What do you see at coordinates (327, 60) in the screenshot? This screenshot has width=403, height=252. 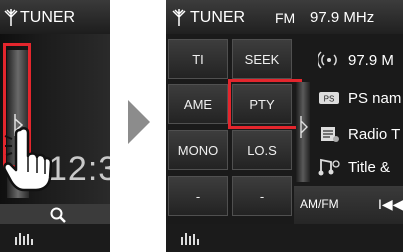 I see `broadcast-icon` at bounding box center [327, 60].